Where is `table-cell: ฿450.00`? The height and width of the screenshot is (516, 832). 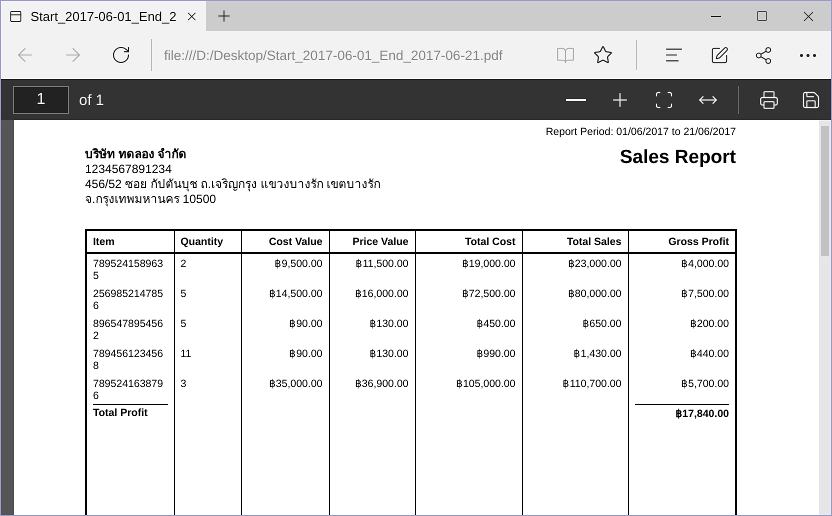 table-cell: ฿450.00 is located at coordinates (496, 324).